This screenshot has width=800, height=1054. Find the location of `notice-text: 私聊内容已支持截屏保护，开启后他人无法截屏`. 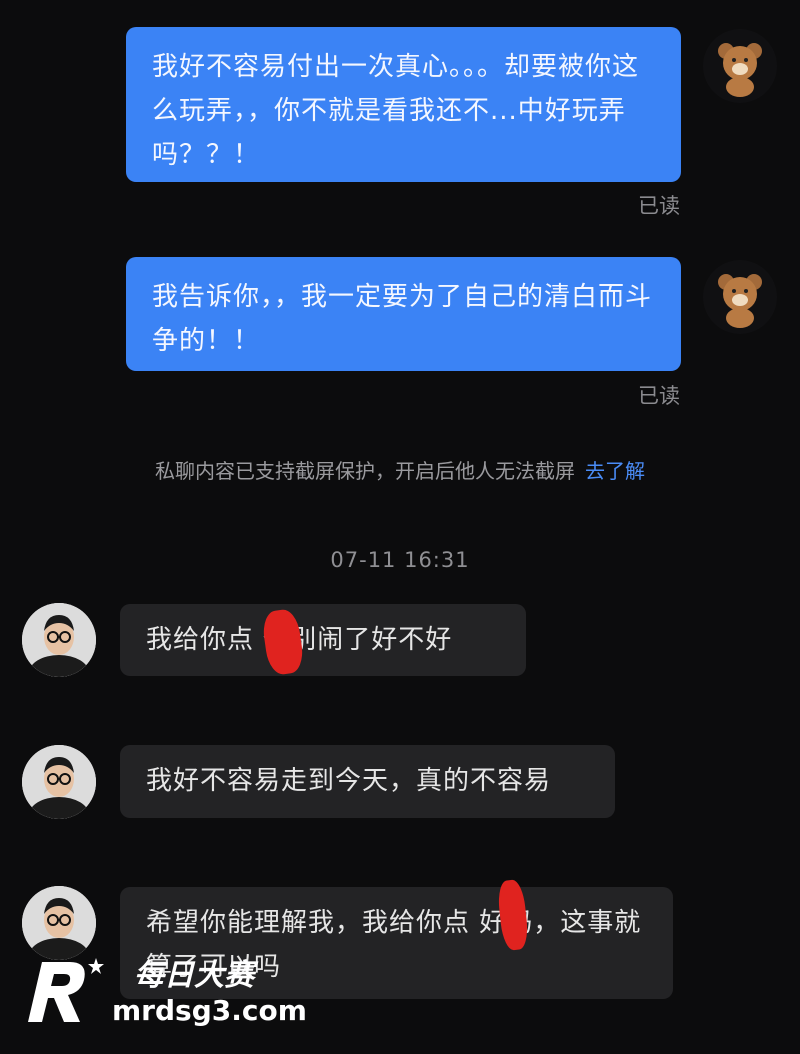

notice-text: 私聊内容已支持截屏保护，开启后他人无法截屏 is located at coordinates (365, 471).